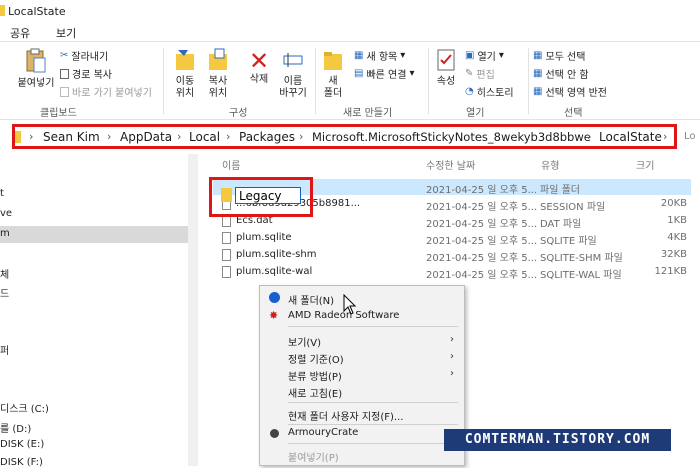 The width and height of the screenshot is (700, 468). I want to click on select-none-icon: ▦, so click(538, 73).